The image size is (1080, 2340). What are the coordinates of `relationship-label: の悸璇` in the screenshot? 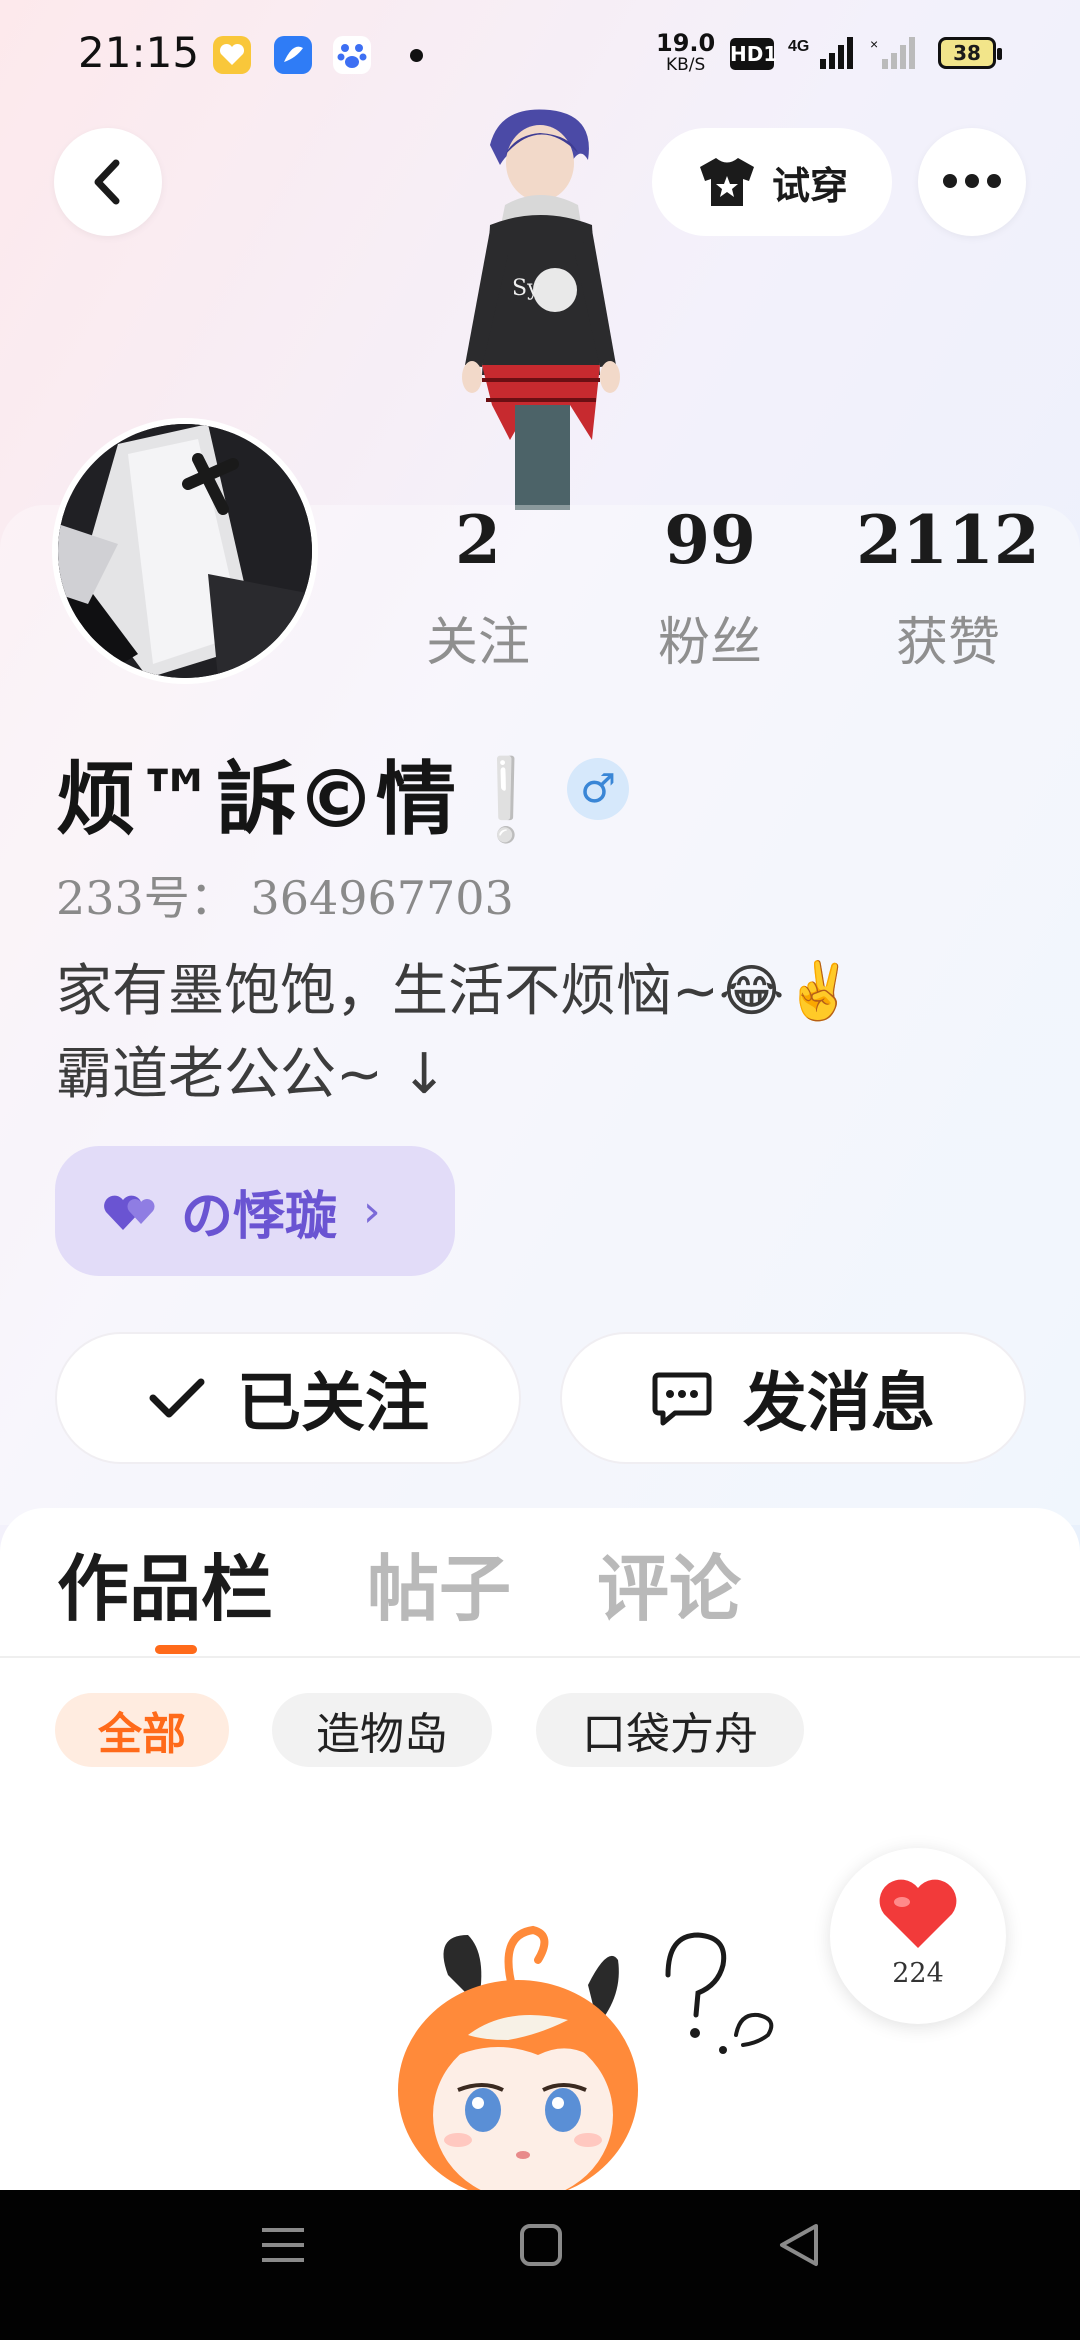 It's located at (259, 1216).